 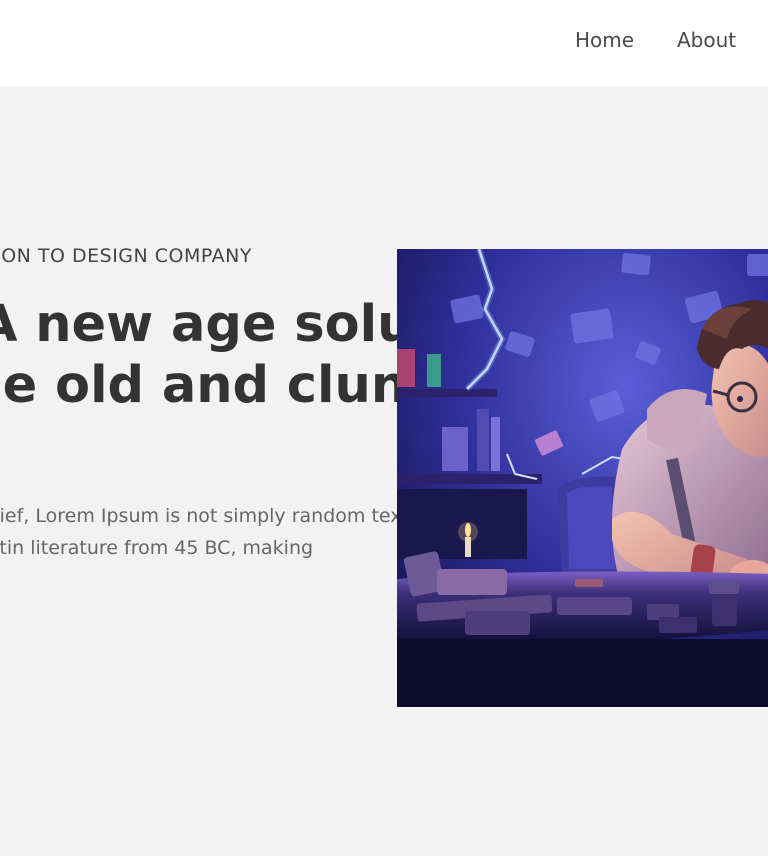 What do you see at coordinates (384, 43) in the screenshot?
I see `navbar: Home About` at bounding box center [384, 43].